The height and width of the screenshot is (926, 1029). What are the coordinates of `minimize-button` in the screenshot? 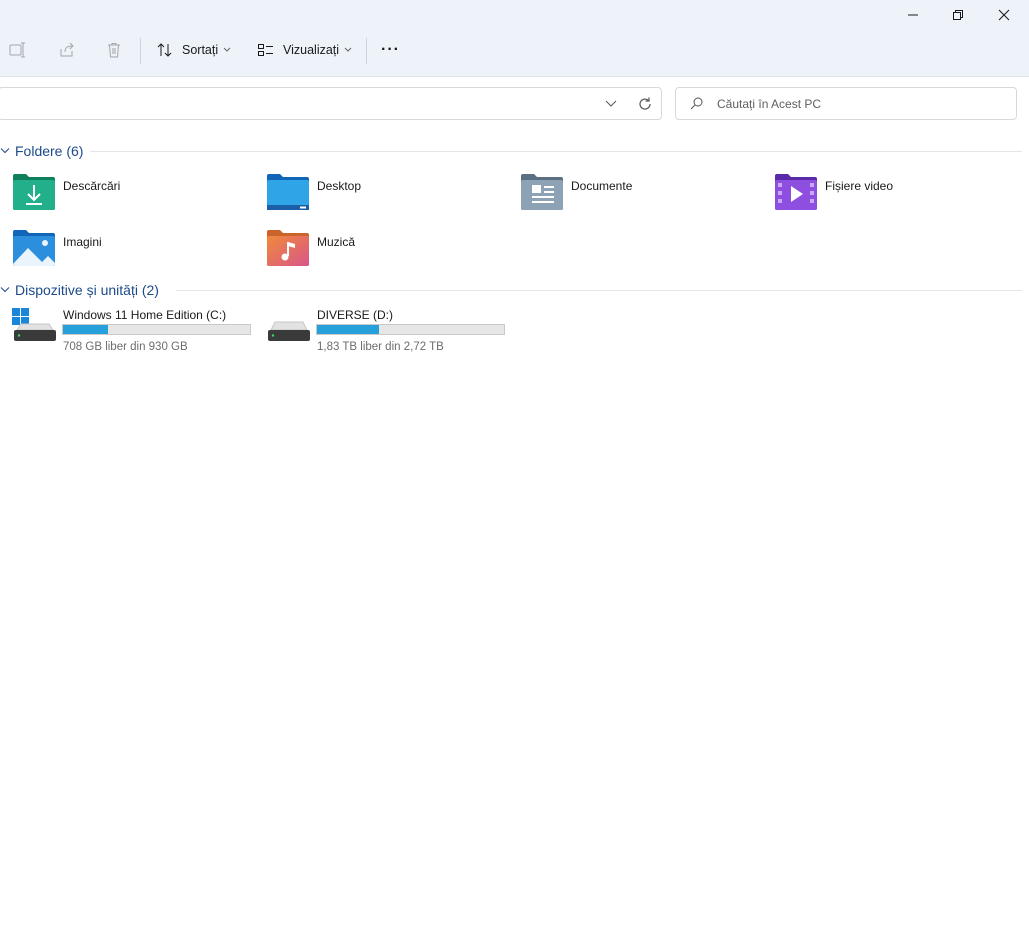 It's located at (913, 15).